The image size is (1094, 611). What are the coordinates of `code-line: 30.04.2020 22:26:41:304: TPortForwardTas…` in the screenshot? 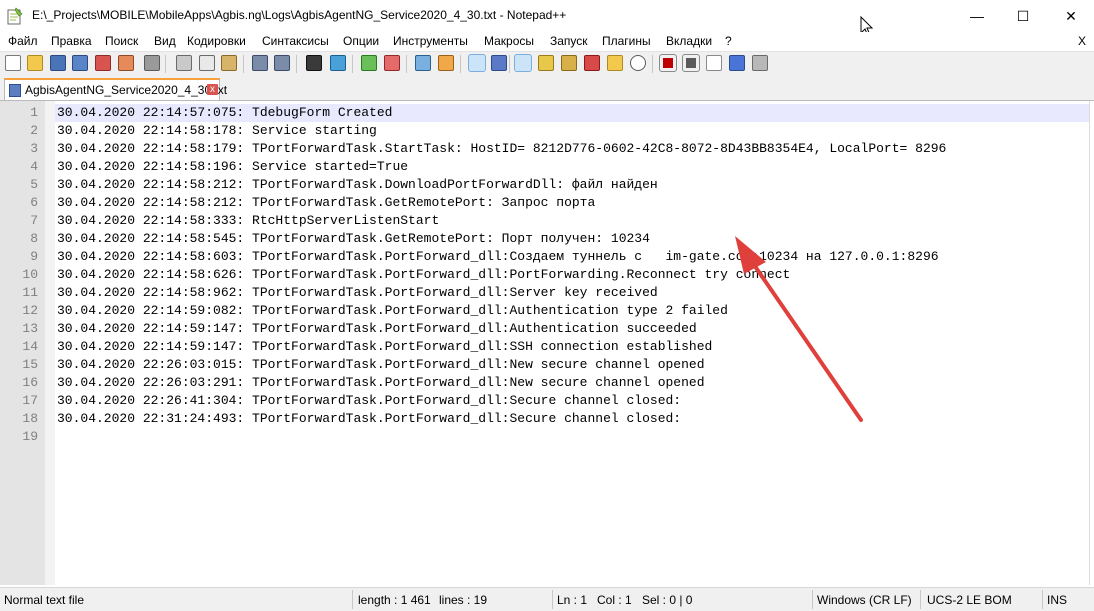 It's located at (369, 401).